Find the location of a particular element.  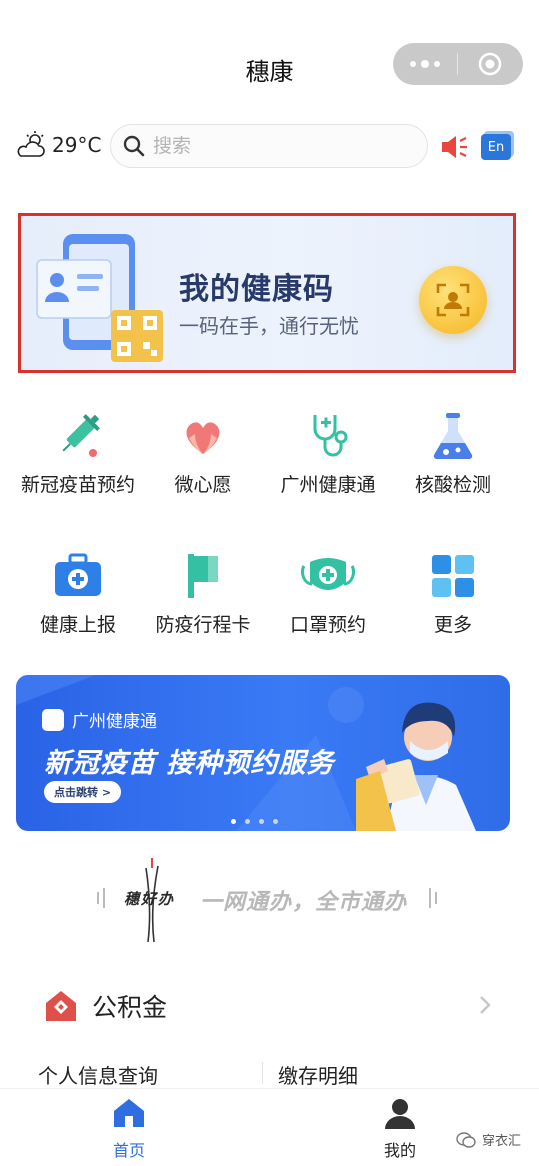

item-divider is located at coordinates (262, 1073).